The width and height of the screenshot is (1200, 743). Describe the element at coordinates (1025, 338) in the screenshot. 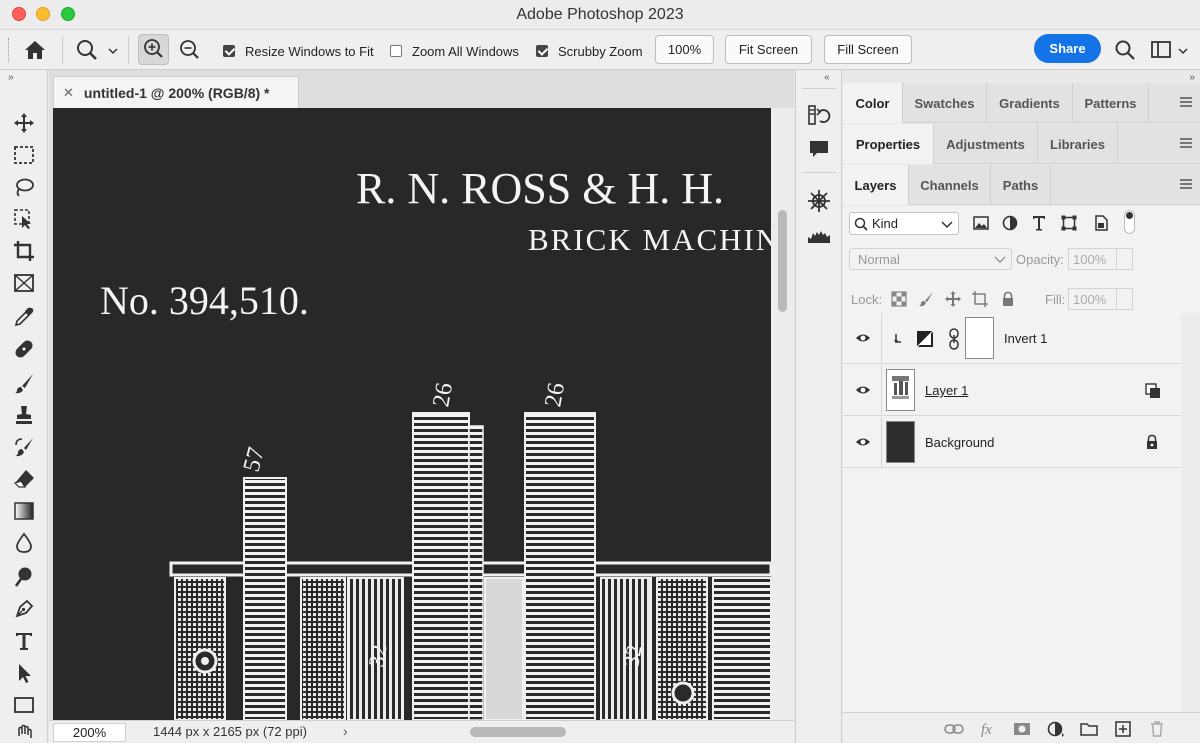

I see `layer-name: Invert 1` at that location.